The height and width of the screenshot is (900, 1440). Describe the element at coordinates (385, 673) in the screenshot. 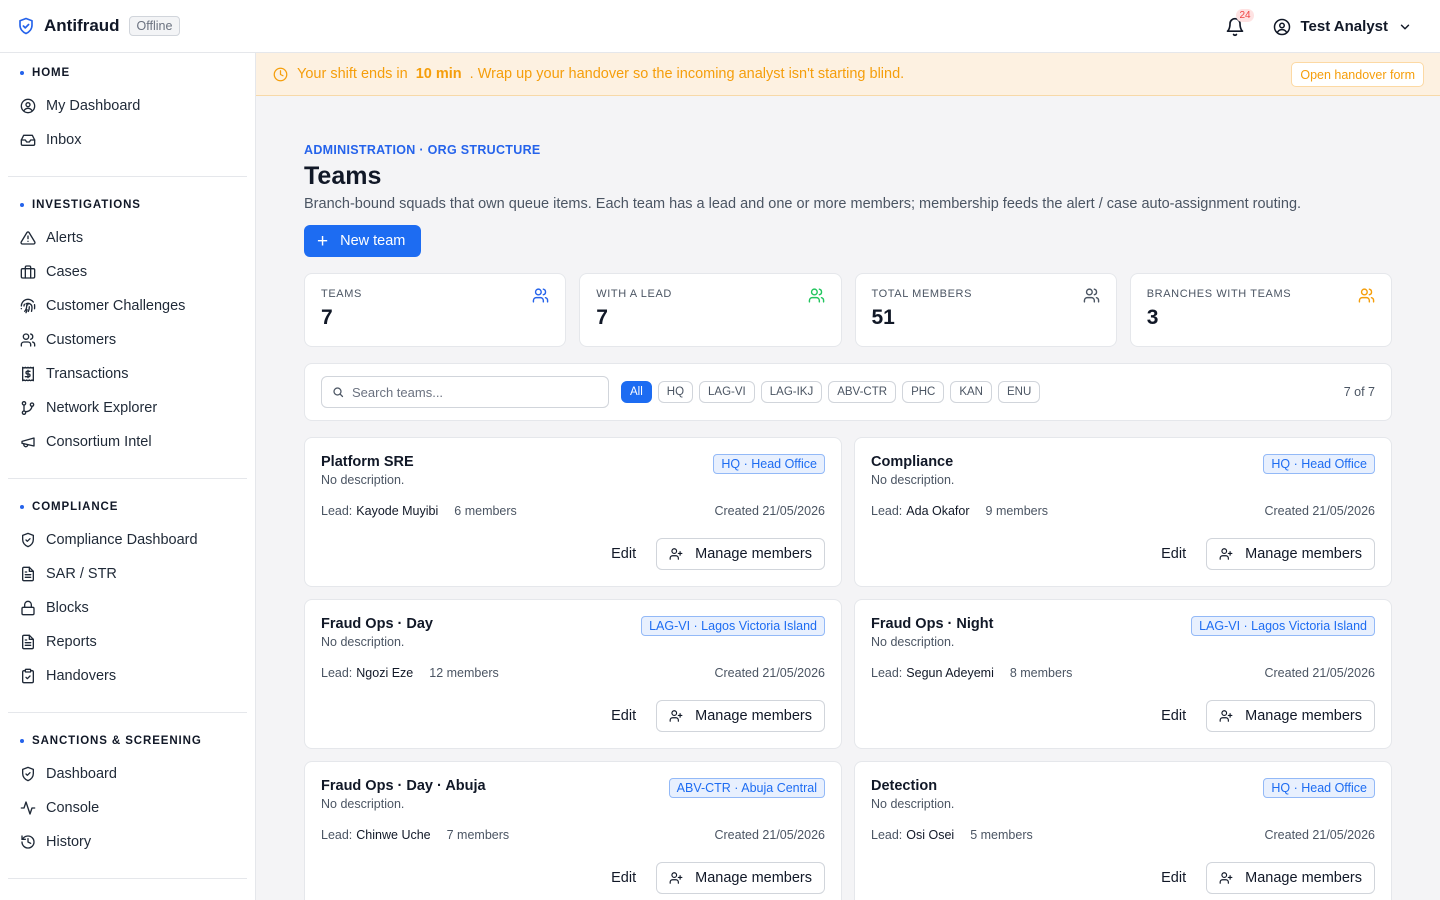

I see `lead-name: Ngozi Eze` at that location.